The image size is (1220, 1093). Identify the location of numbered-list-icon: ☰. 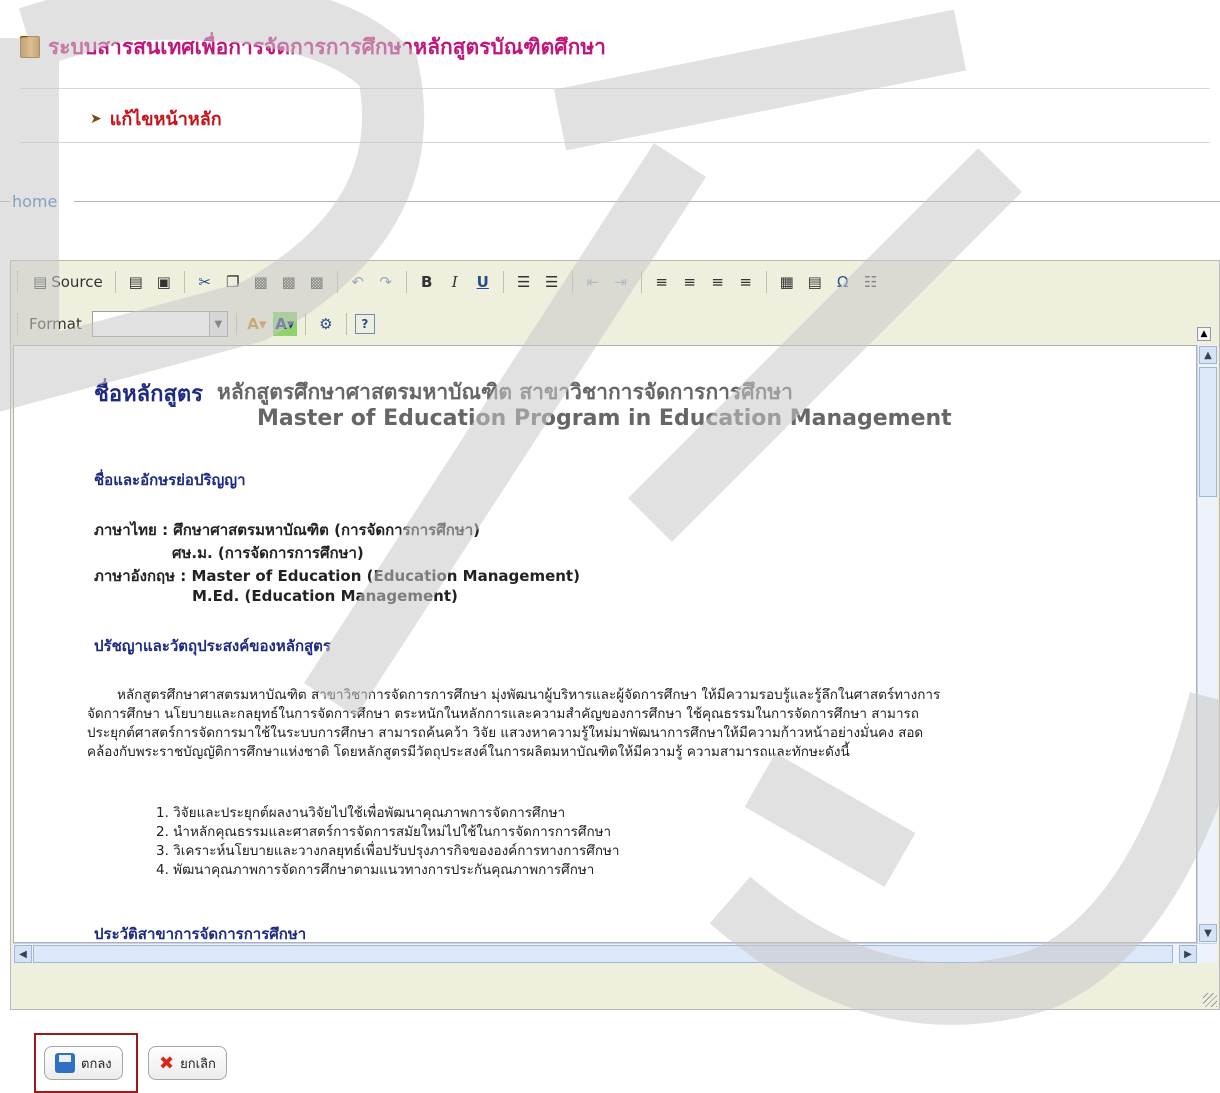
(524, 282).